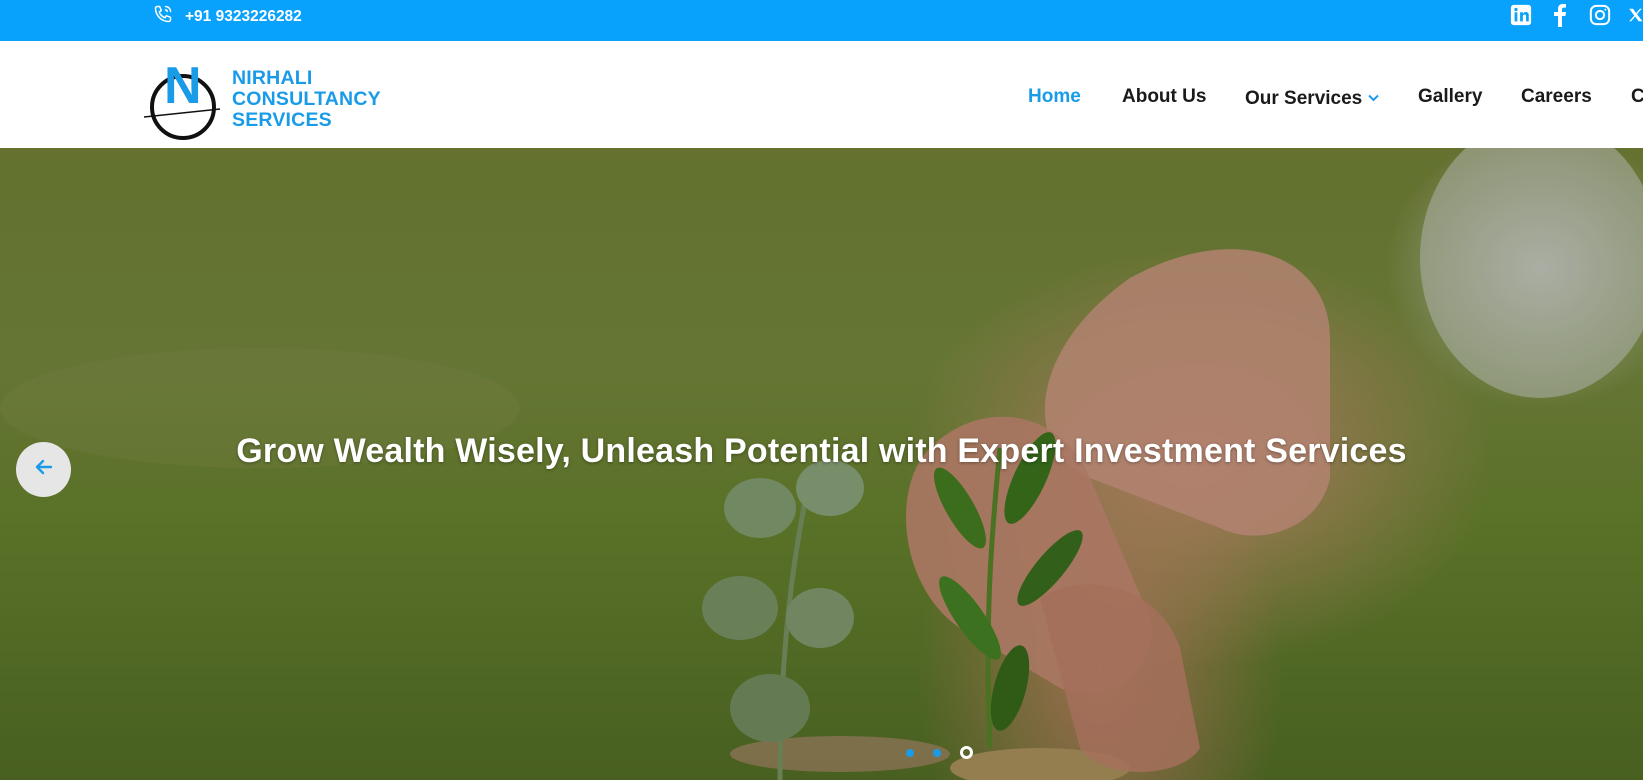  What do you see at coordinates (1373, 97) in the screenshot?
I see `chevron-down-icon` at bounding box center [1373, 97].